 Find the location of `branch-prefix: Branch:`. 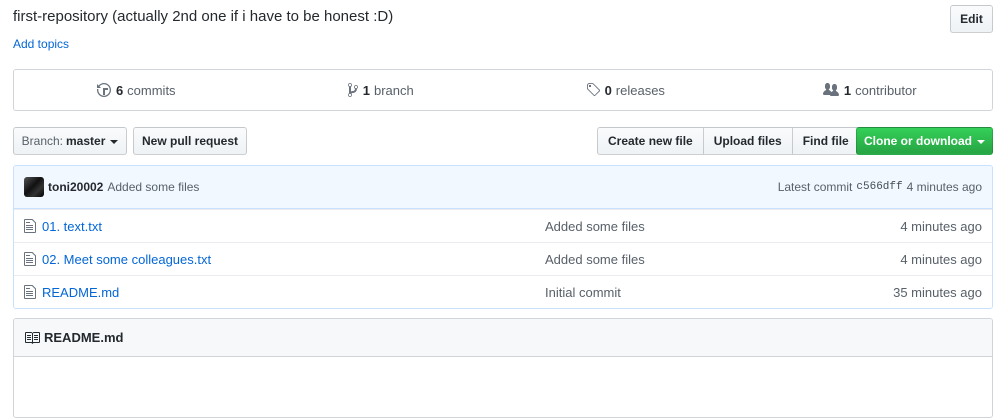

branch-prefix: Branch: is located at coordinates (42, 141).